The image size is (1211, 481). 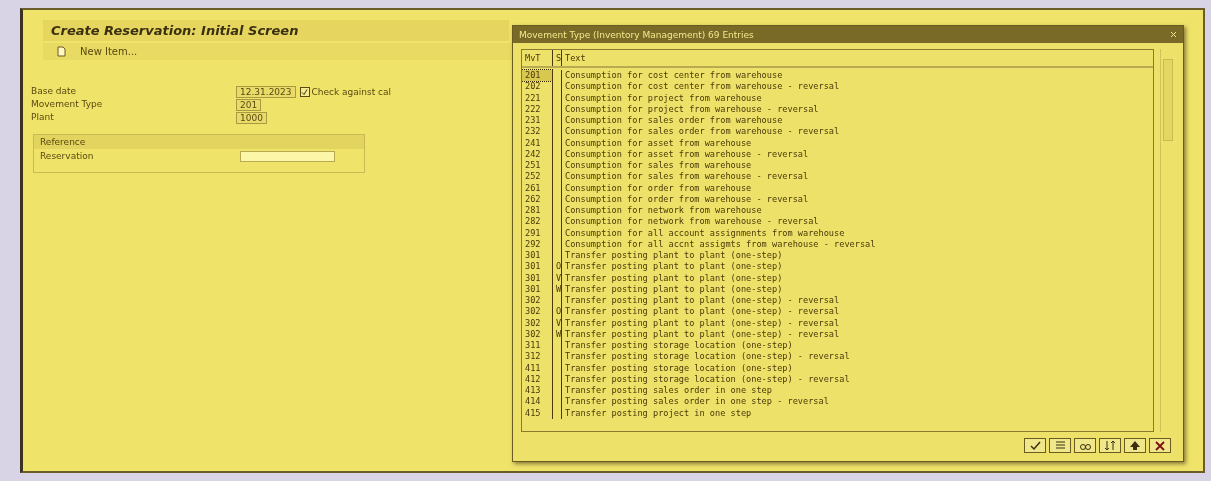 What do you see at coordinates (54, 92) in the screenshot?
I see `field-label: Base date` at bounding box center [54, 92].